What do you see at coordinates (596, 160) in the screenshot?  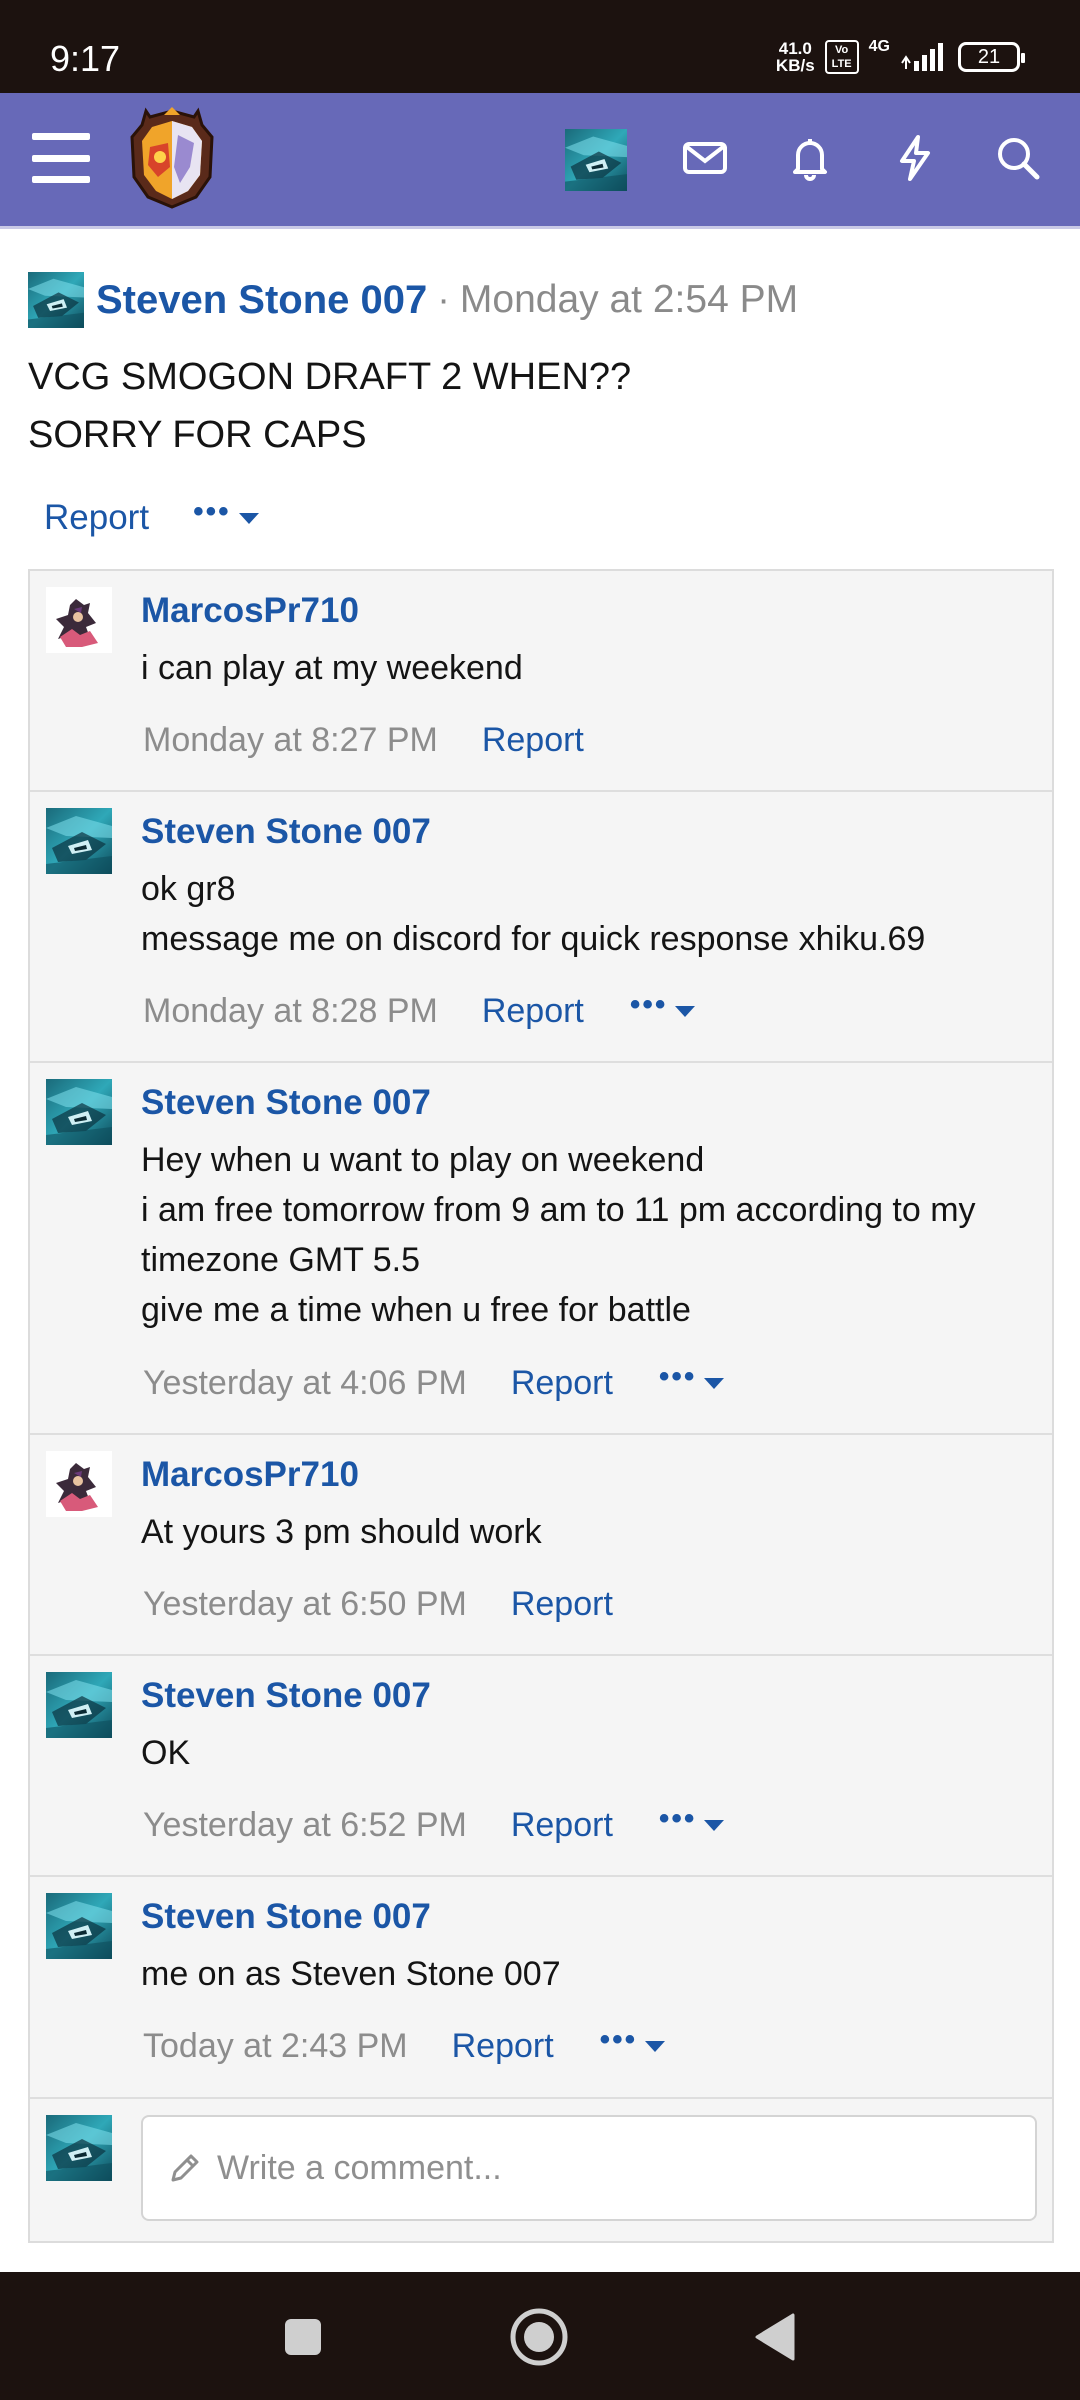 I see `user-avatar` at bounding box center [596, 160].